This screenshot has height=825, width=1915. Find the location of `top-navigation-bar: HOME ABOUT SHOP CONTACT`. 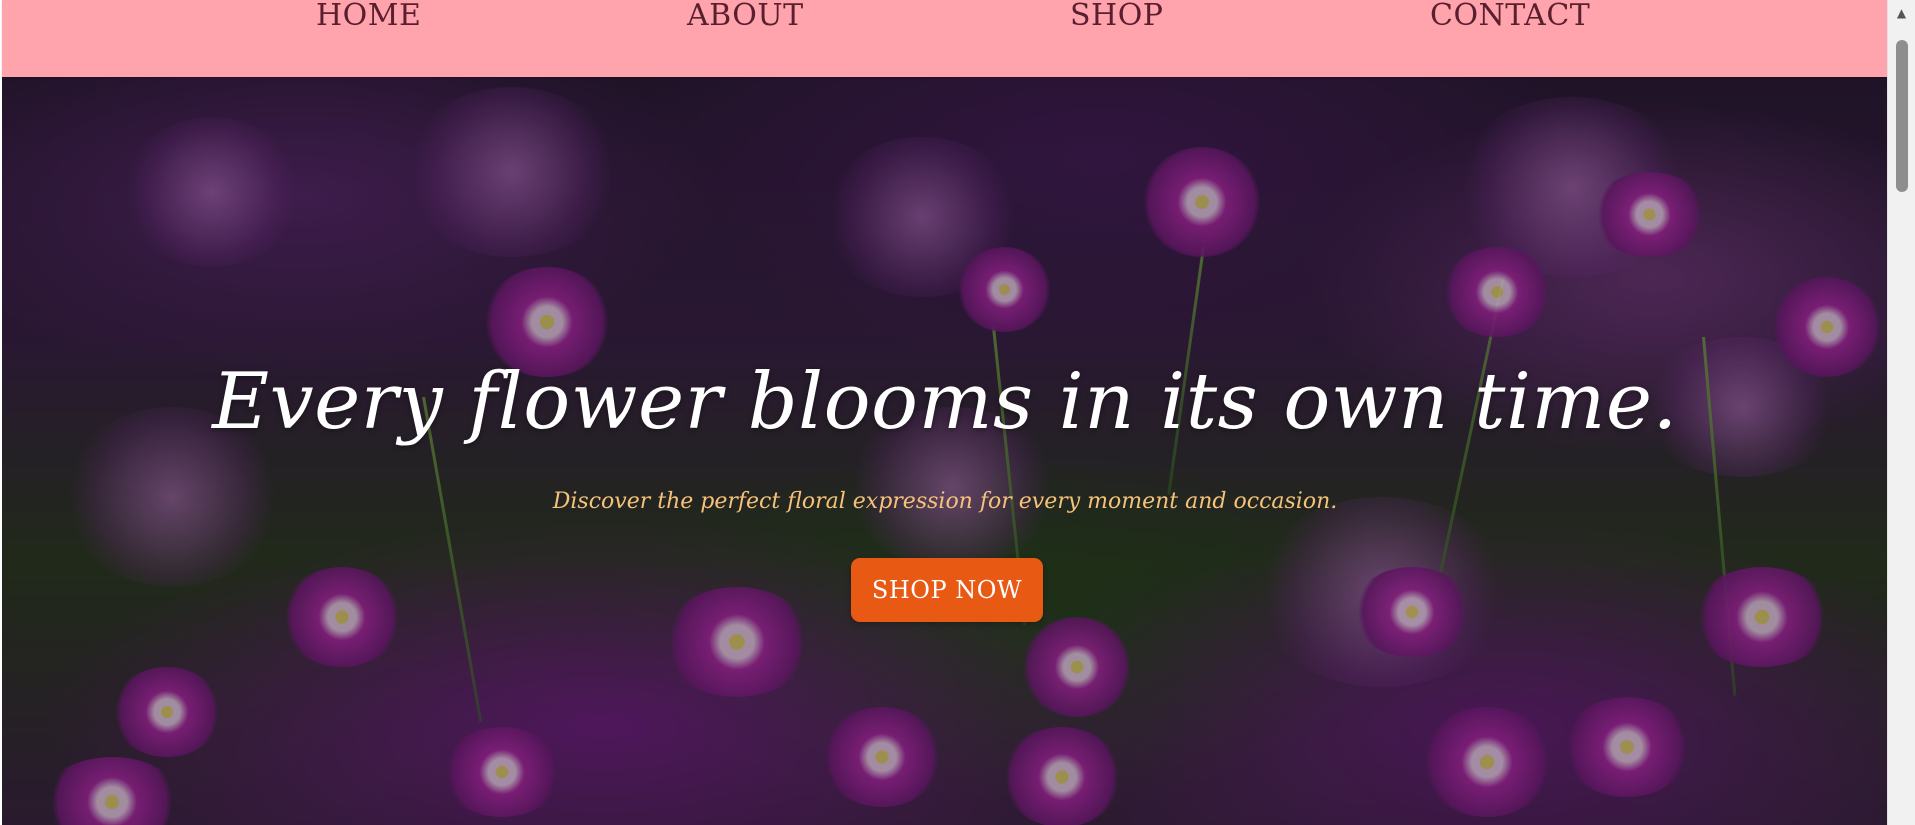

top-navigation-bar: HOME ABOUT SHOP CONTACT is located at coordinates (945, 38).